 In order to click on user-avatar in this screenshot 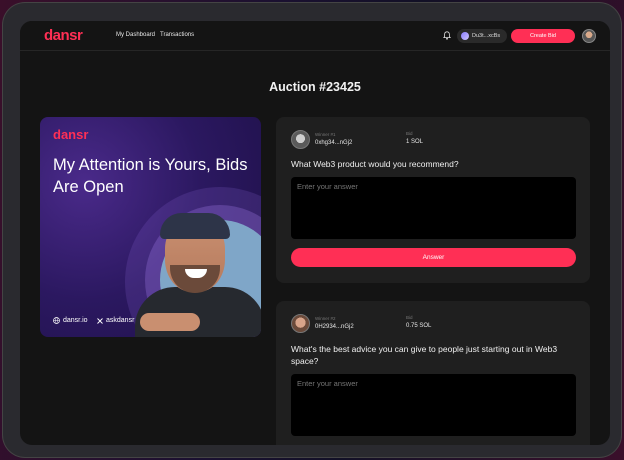, I will do `click(589, 36)`.